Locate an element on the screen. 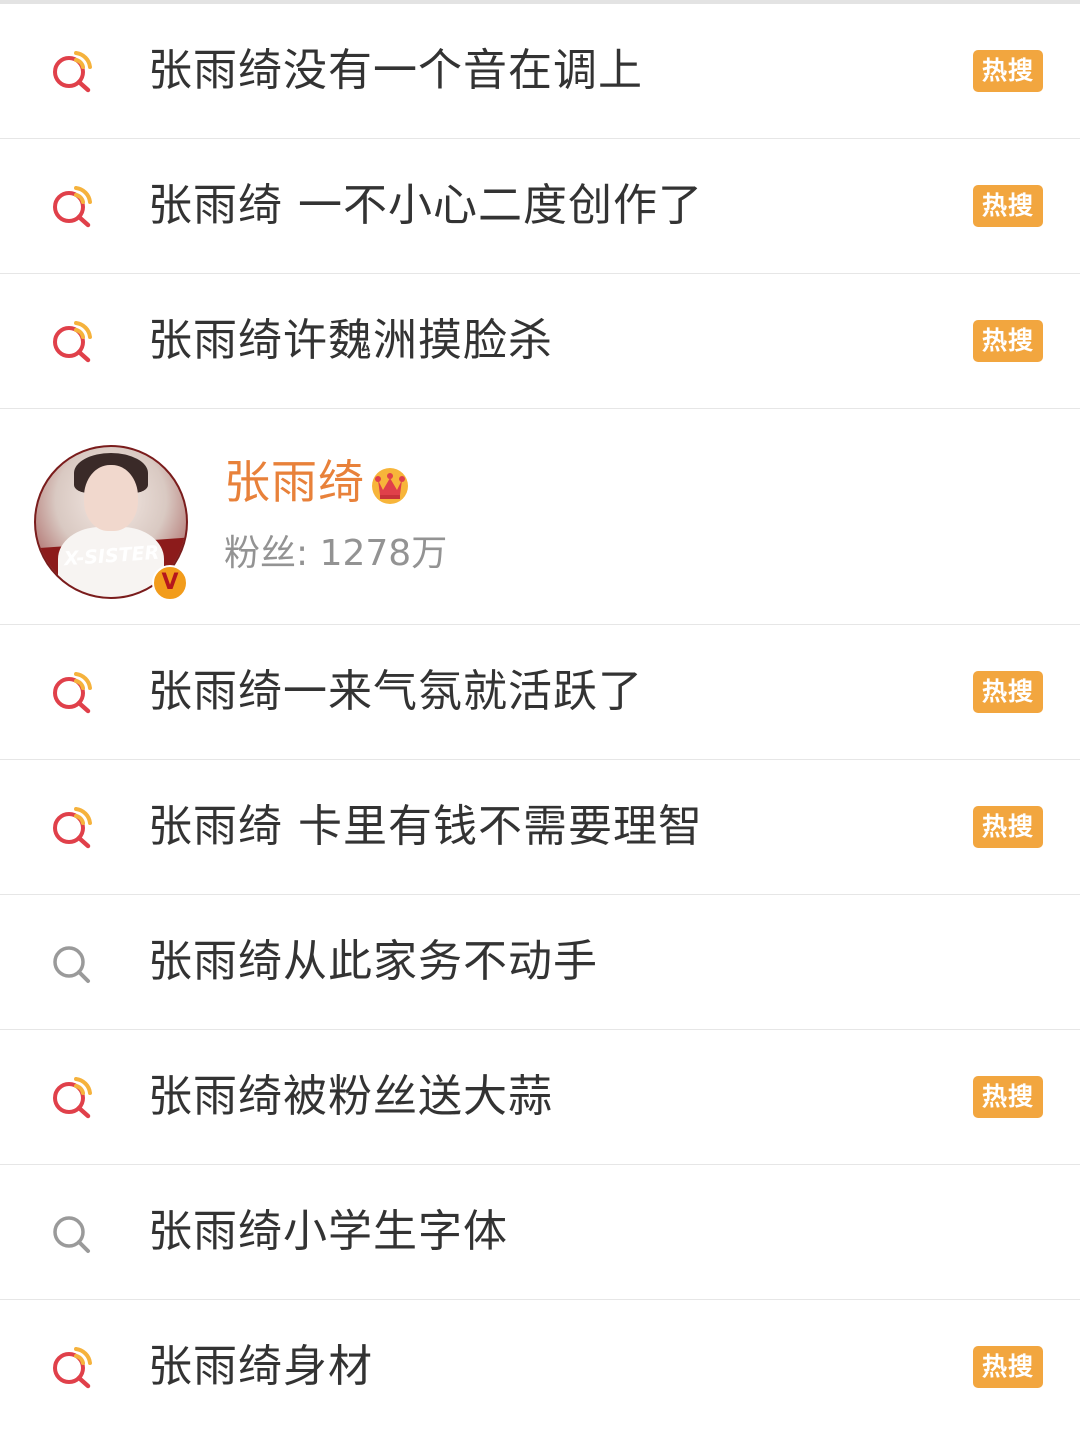 This screenshot has height=1434, width=1080. avatar: X-SISTER V is located at coordinates (111, 523).